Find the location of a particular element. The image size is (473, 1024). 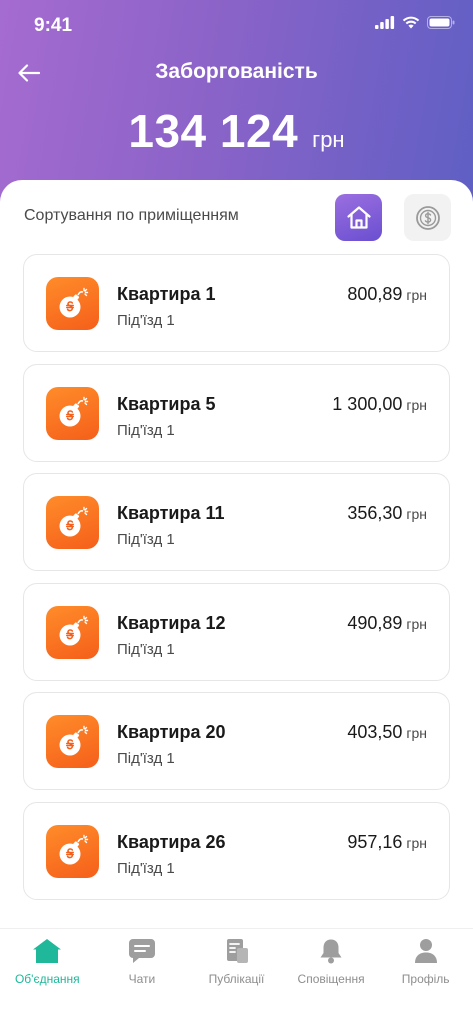

home-icon is located at coordinates (47, 951).